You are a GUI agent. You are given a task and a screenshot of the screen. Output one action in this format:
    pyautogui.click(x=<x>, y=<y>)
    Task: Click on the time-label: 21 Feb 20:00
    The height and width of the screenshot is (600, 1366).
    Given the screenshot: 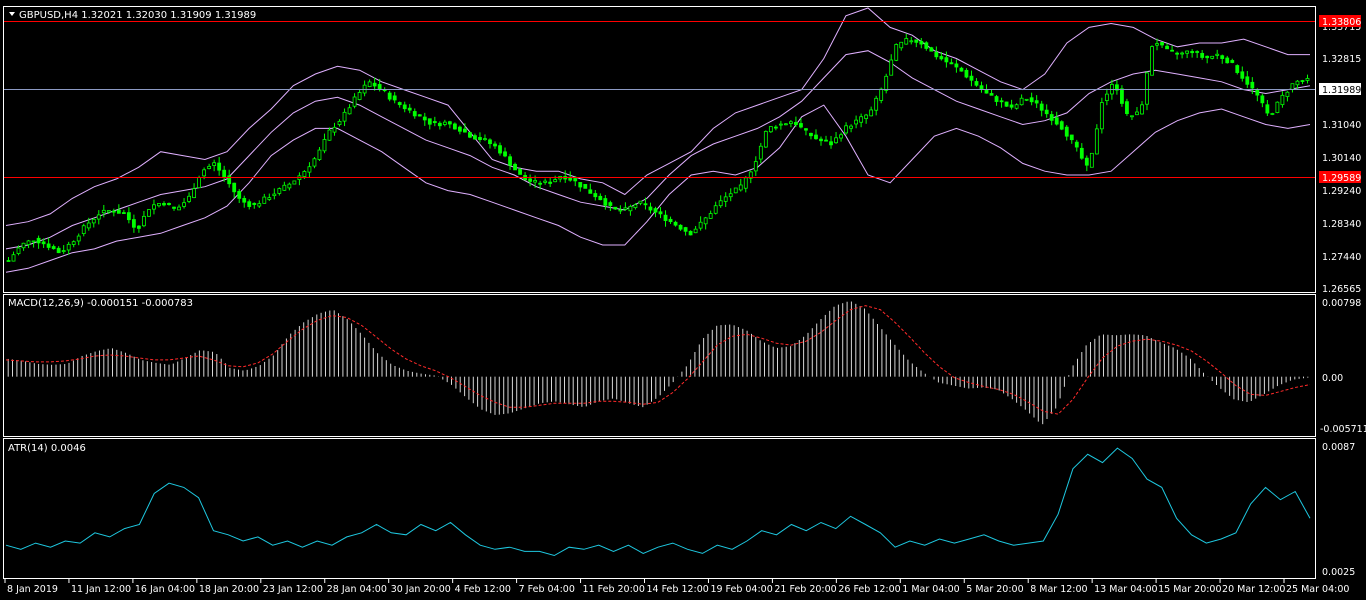 What is the action you would take?
    pyautogui.click(x=805, y=589)
    